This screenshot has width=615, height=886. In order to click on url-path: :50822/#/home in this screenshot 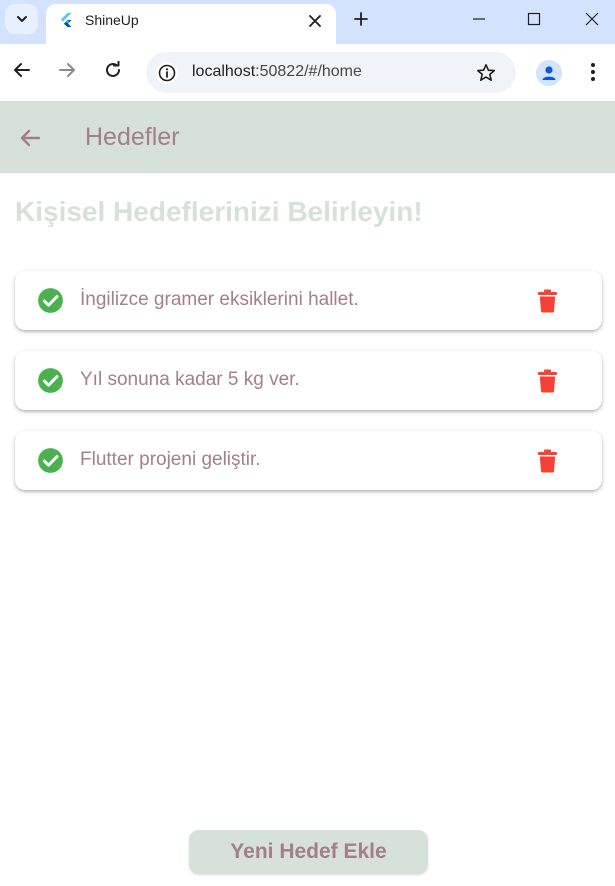, I will do `click(308, 71)`.